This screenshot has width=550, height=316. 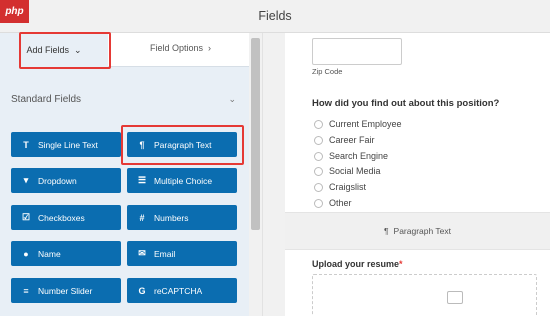 What do you see at coordinates (422, 231) in the screenshot?
I see `paragraph-field-label: Paragraph Text` at bounding box center [422, 231].